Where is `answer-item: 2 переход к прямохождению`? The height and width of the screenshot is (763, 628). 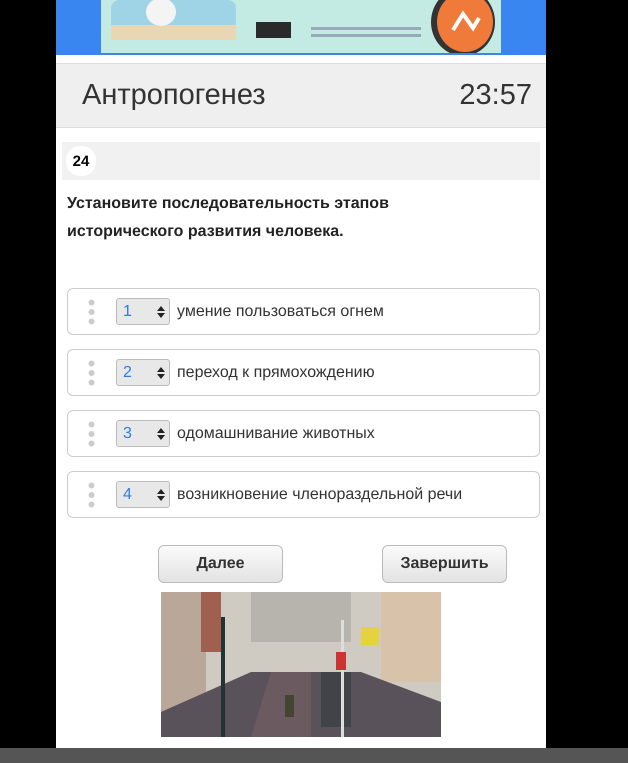
answer-item: 2 переход к прямохождению is located at coordinates (303, 372).